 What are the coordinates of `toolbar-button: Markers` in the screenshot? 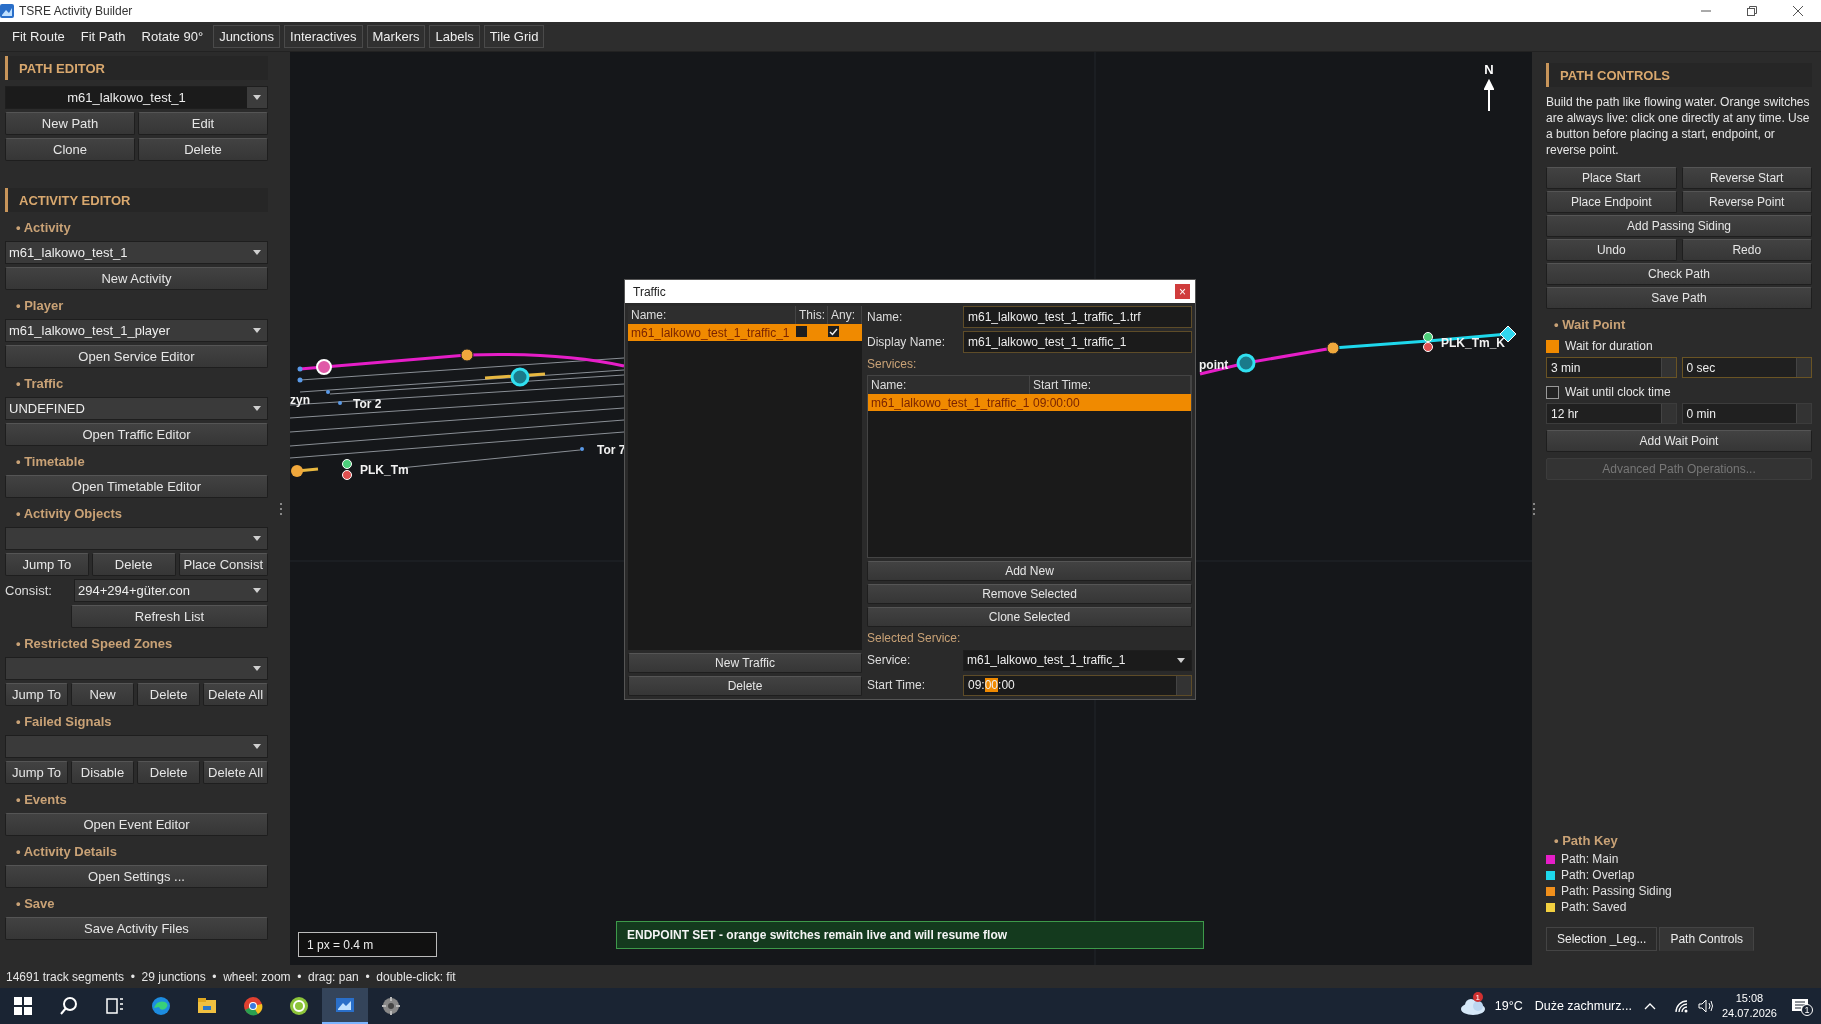 It's located at (396, 36).